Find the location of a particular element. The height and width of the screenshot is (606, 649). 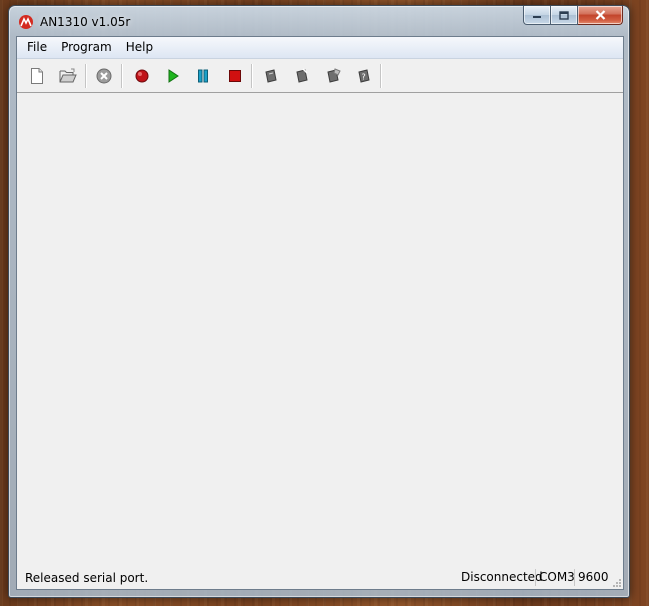

title-bar: AN1310 v1.05r is located at coordinates (319, 21).